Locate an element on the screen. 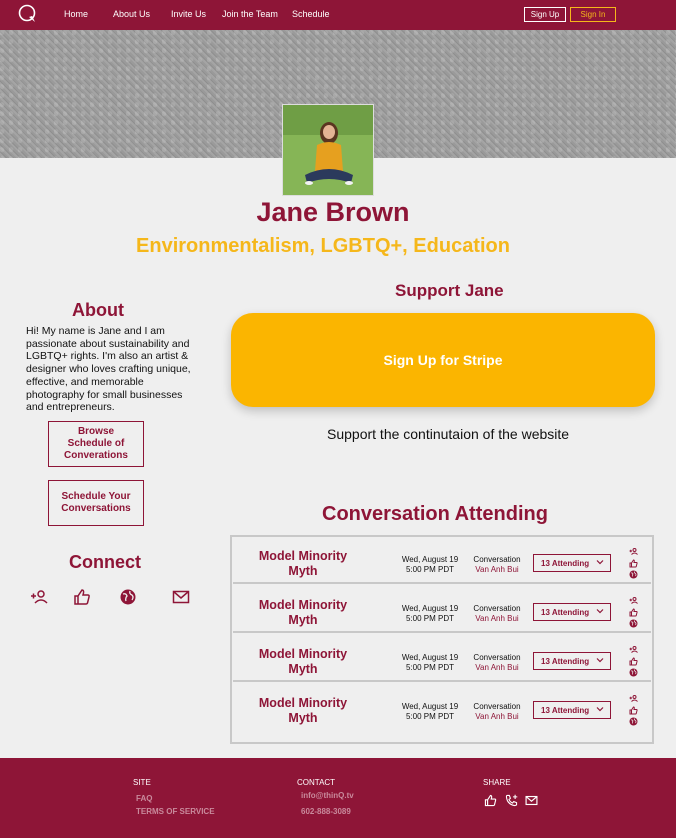  browse-schedule-button: Browse Schedule of Converations is located at coordinates (96, 444).